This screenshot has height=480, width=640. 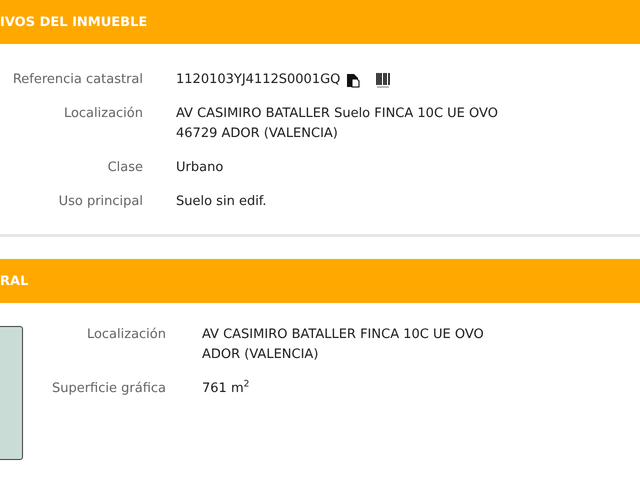 I want to click on field-value: 761 m$^{2}$, so click(x=226, y=388).